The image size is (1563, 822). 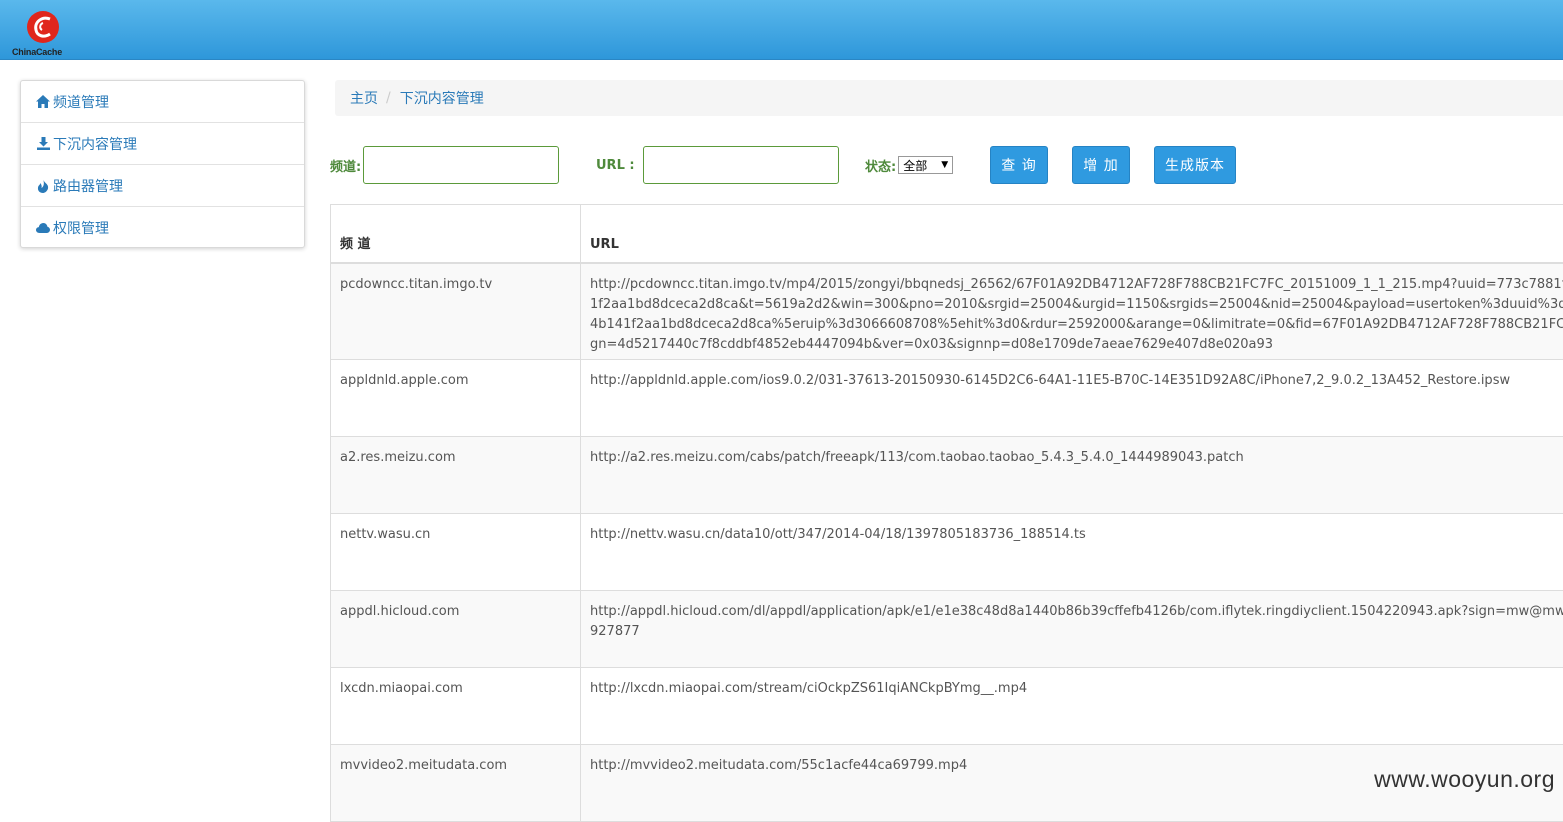 I want to click on channel-filter: 频道:, so click(x=444, y=165).